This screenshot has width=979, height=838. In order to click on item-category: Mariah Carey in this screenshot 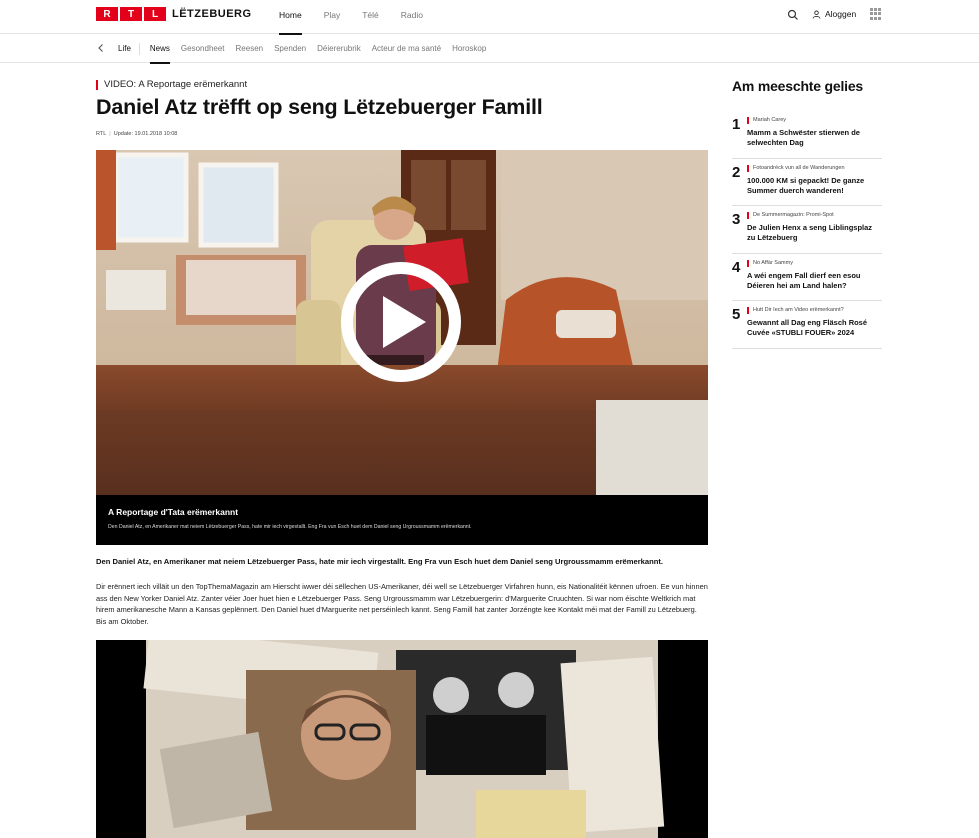, I will do `click(766, 120)`.